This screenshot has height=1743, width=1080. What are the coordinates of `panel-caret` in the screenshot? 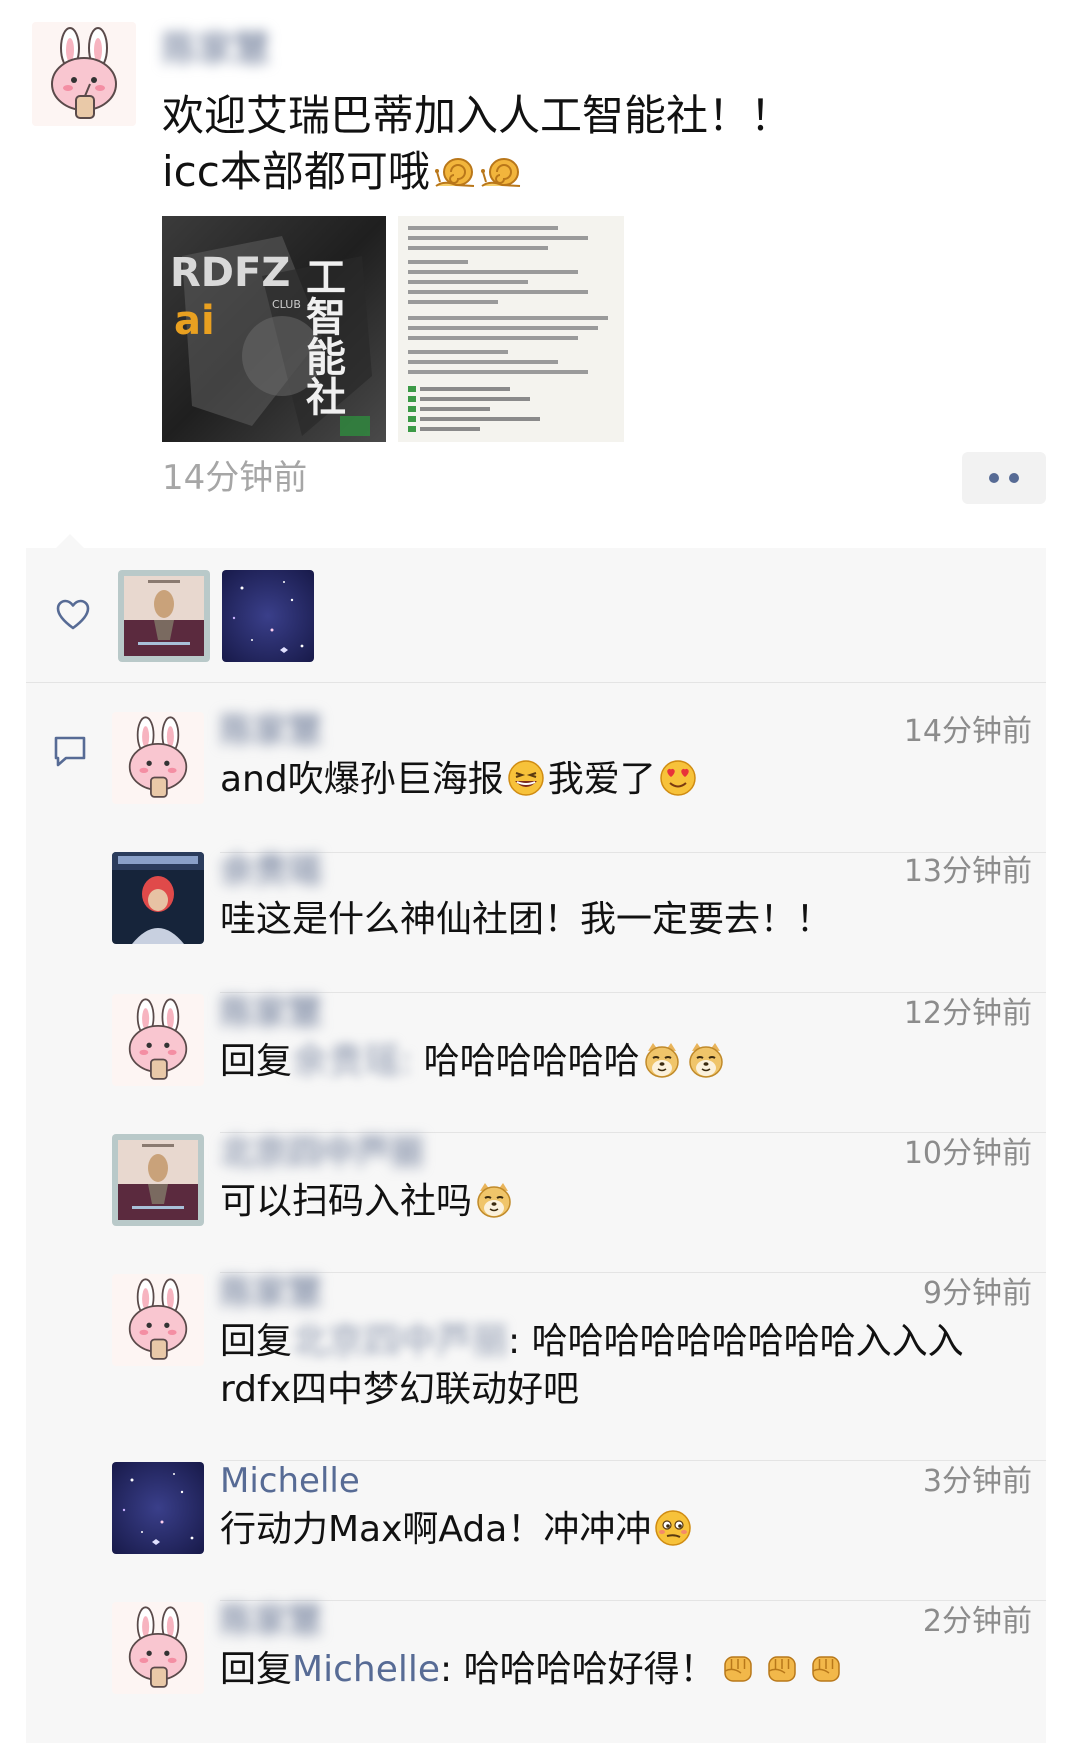 It's located at (70, 541).